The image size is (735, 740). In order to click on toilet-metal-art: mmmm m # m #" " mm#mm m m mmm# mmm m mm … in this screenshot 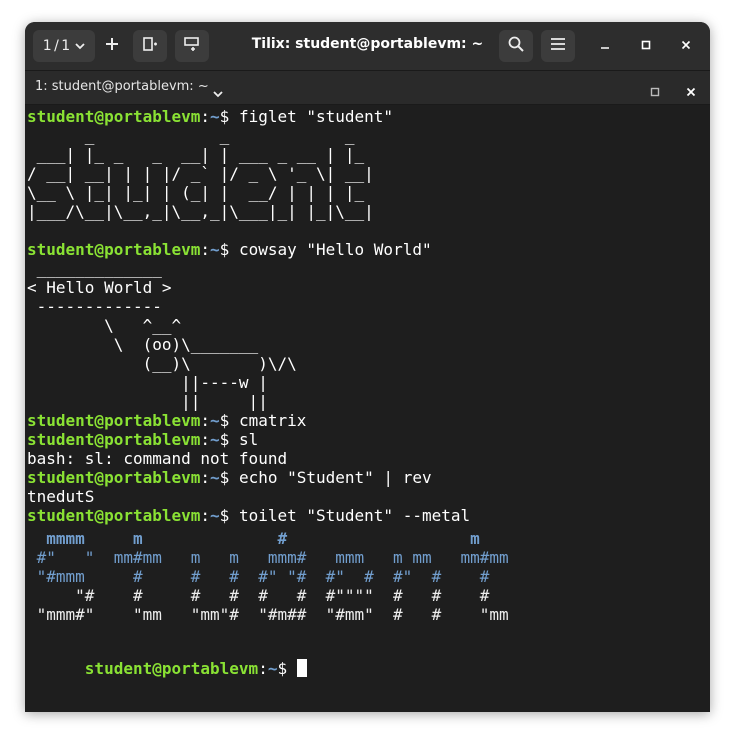, I will do `click(368, 576)`.